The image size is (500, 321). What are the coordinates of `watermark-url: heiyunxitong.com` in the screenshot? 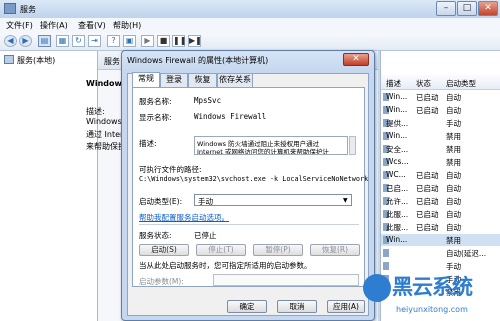 It's located at (432, 309).